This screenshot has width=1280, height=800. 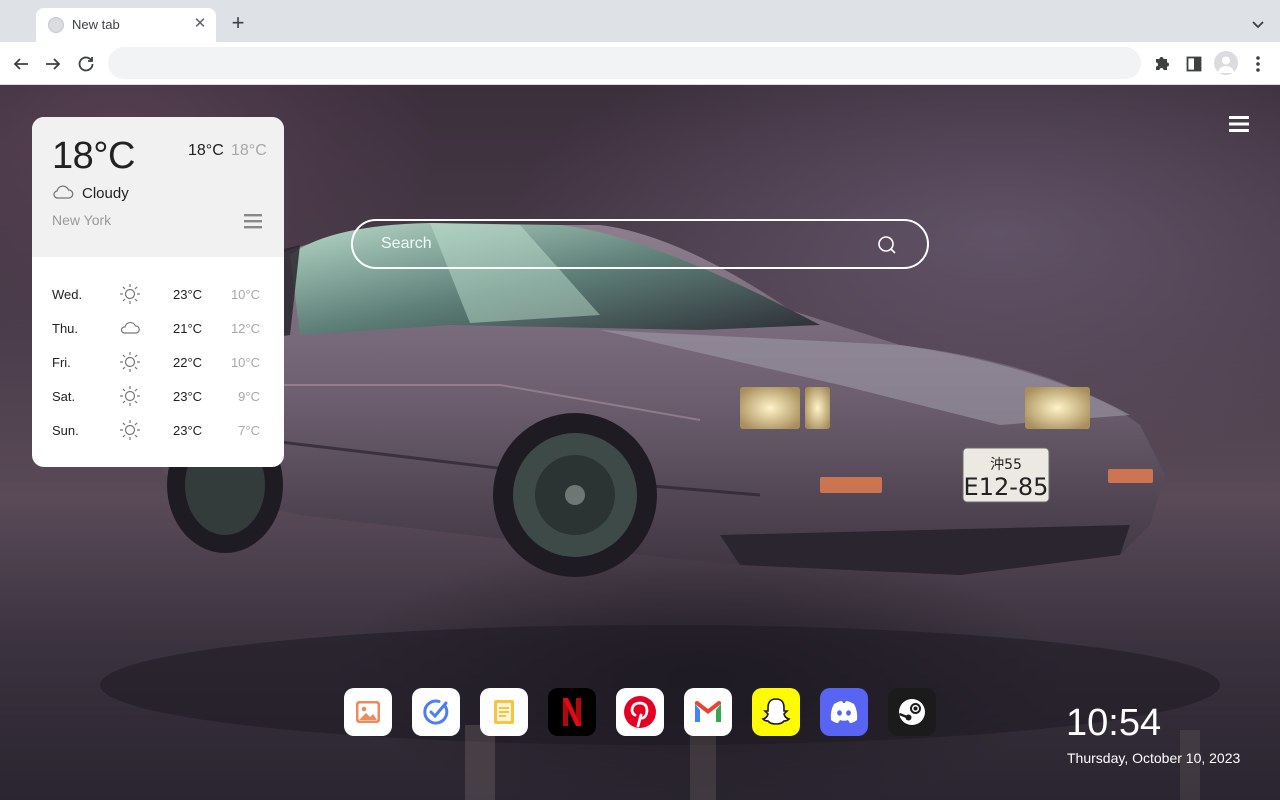 I want to click on tab-new-tab: New tab ✕, so click(x=126, y=25).